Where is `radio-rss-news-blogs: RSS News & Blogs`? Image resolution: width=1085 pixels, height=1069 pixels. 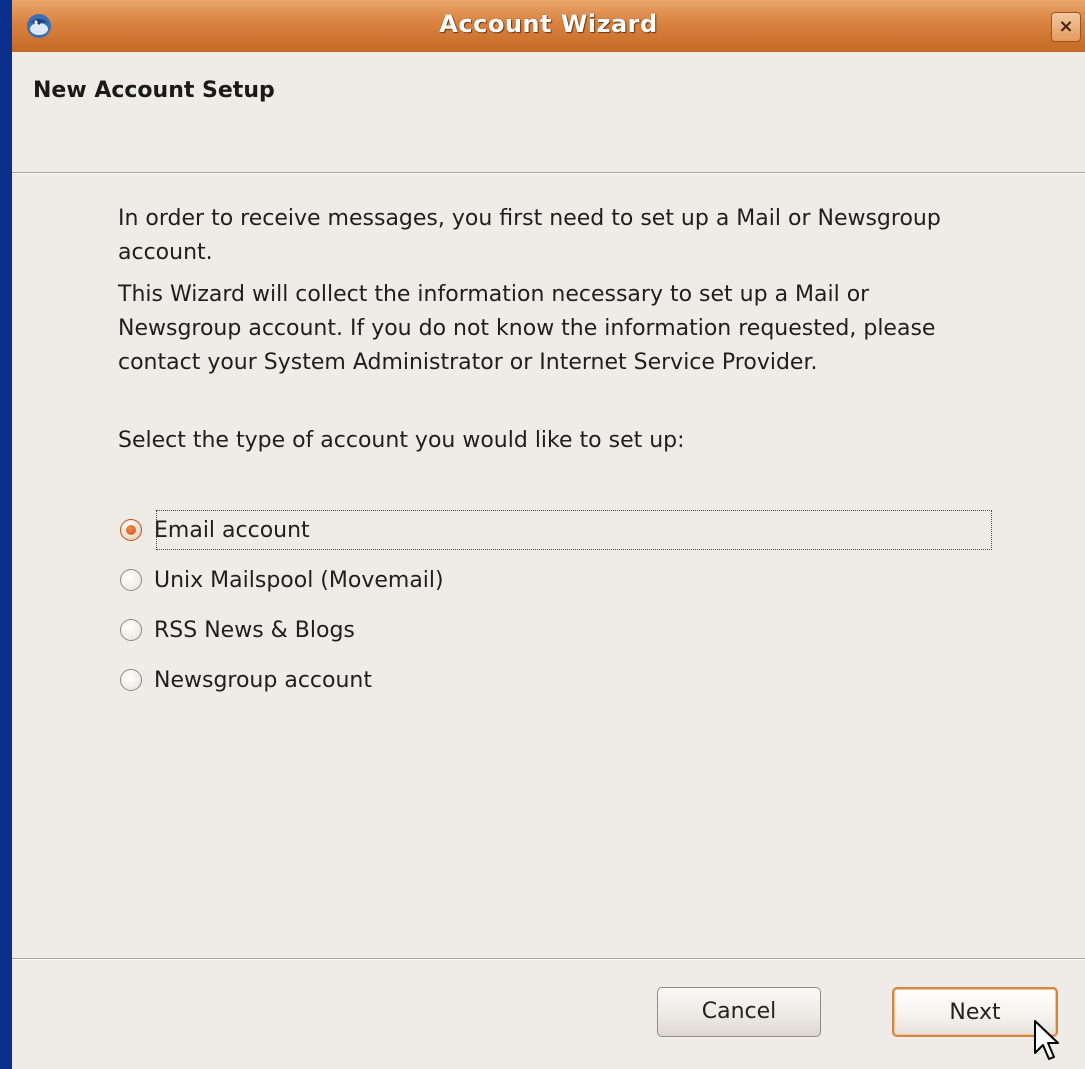
radio-rss-news-blogs: RSS News & Blogs is located at coordinates (237, 630).